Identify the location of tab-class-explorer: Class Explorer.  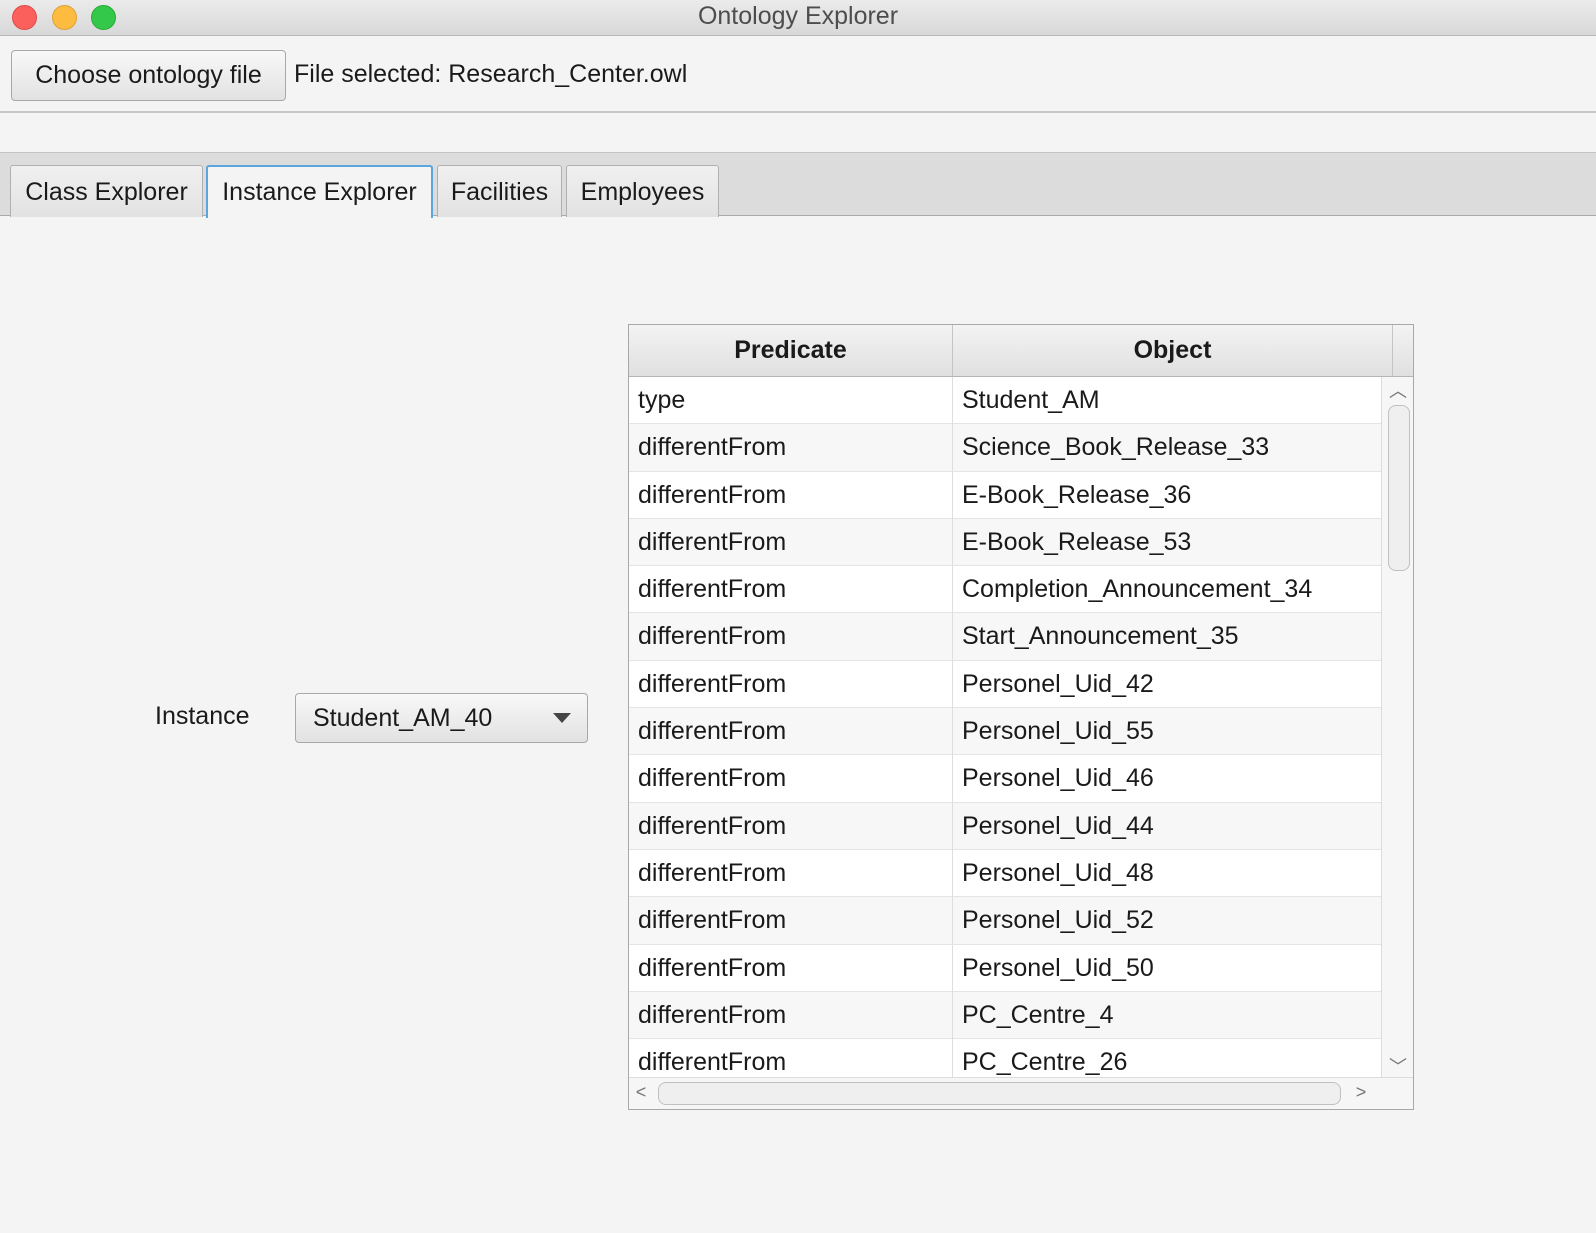
(106, 191).